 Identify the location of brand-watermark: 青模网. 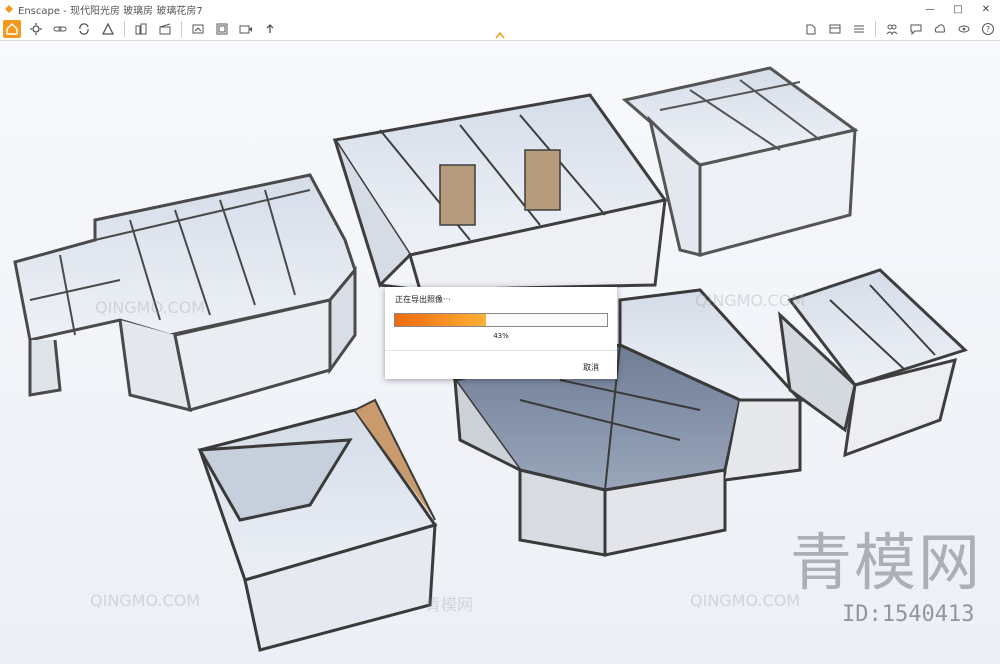
(886, 562).